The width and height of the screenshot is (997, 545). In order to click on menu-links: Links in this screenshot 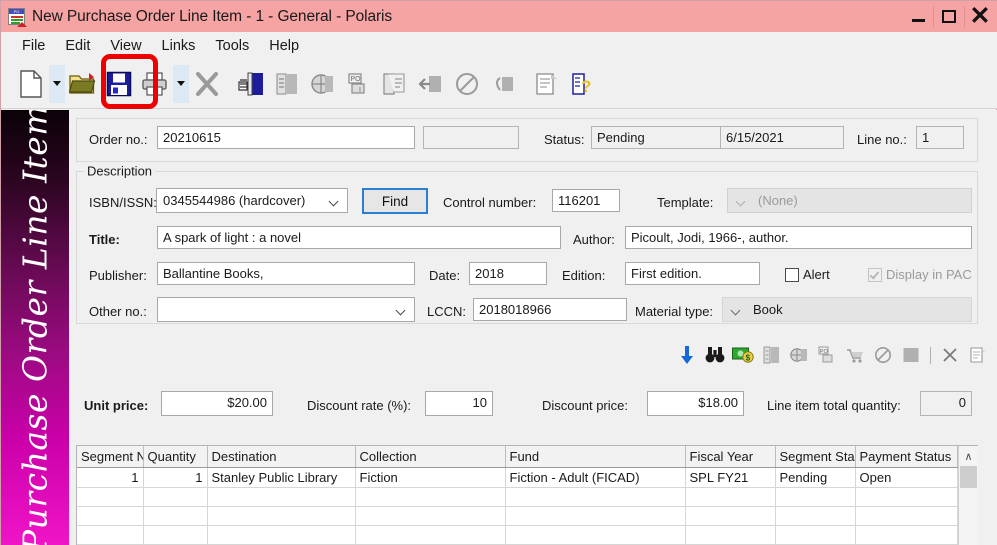, I will do `click(179, 46)`.